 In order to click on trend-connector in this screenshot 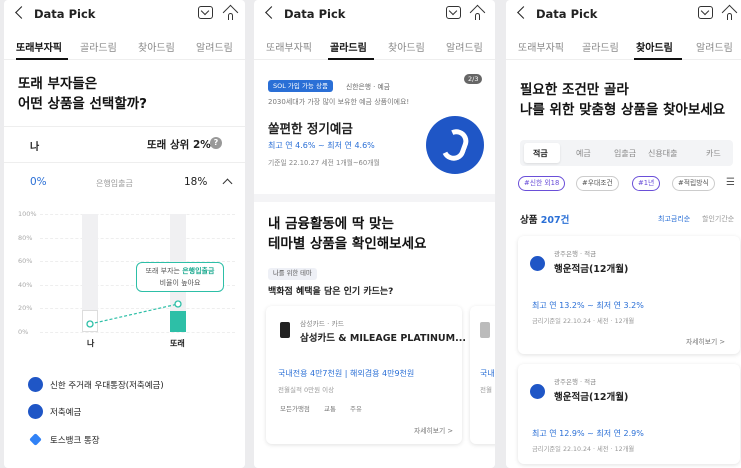, I will do `click(134, 314)`.